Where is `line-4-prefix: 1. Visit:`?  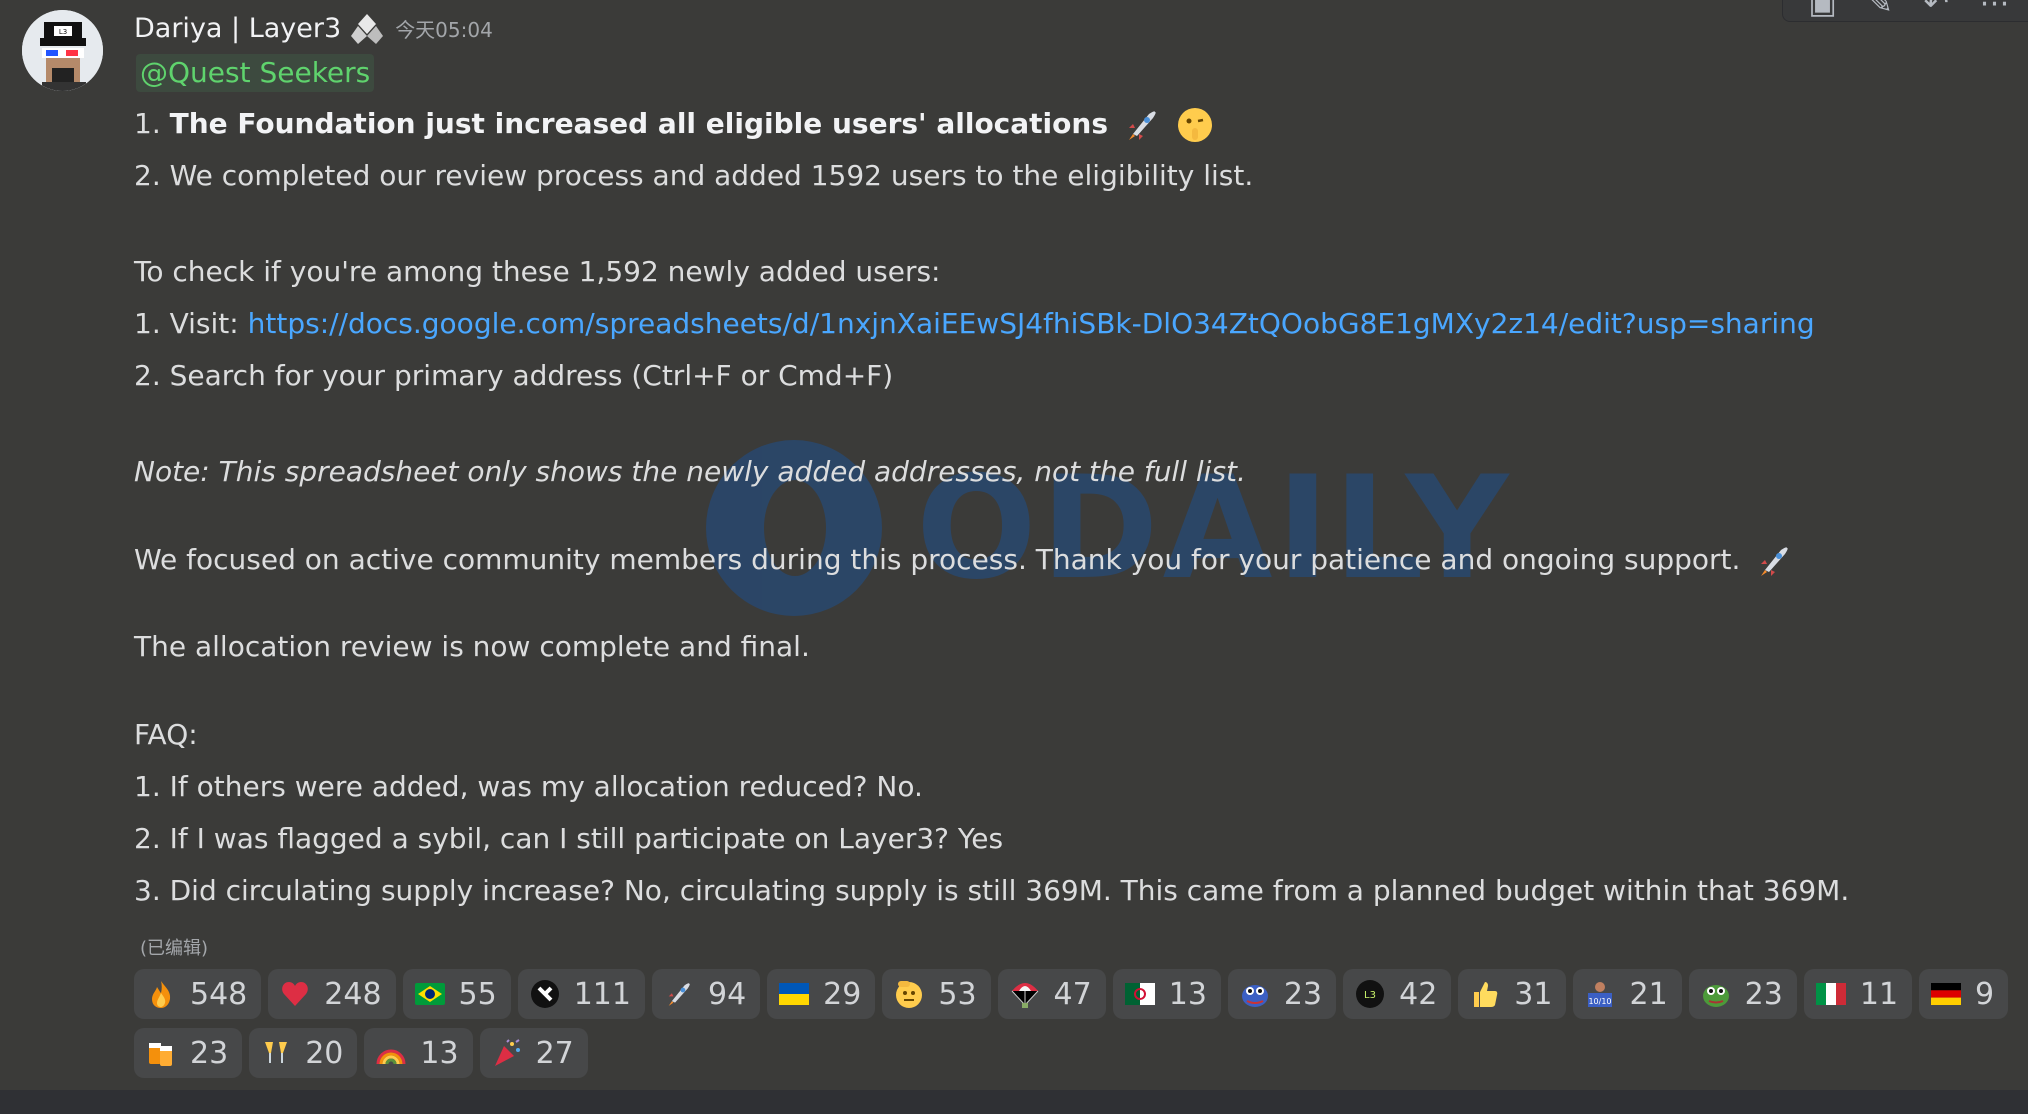
line-4-prefix: 1. Visit: is located at coordinates (191, 323).